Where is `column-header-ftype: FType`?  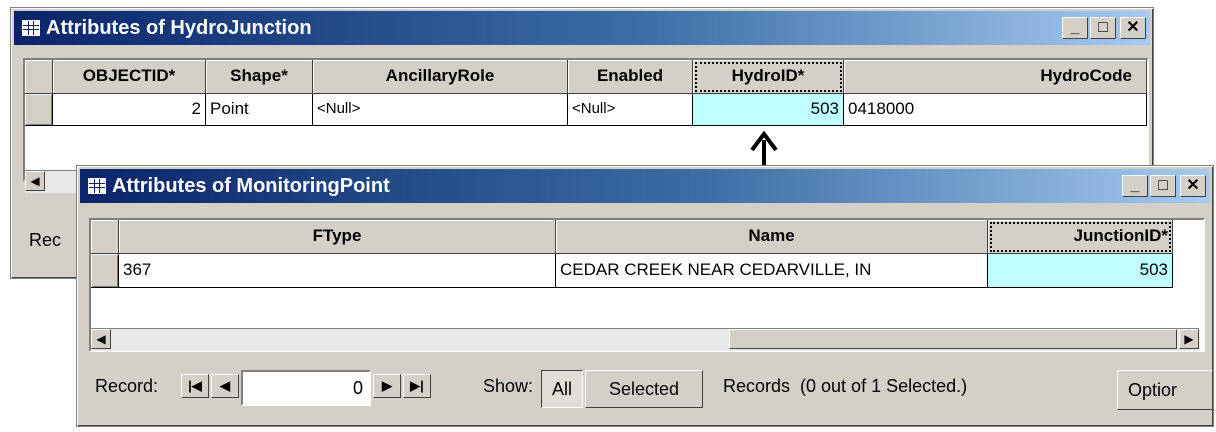
column-header-ftype: FType is located at coordinates (337, 237).